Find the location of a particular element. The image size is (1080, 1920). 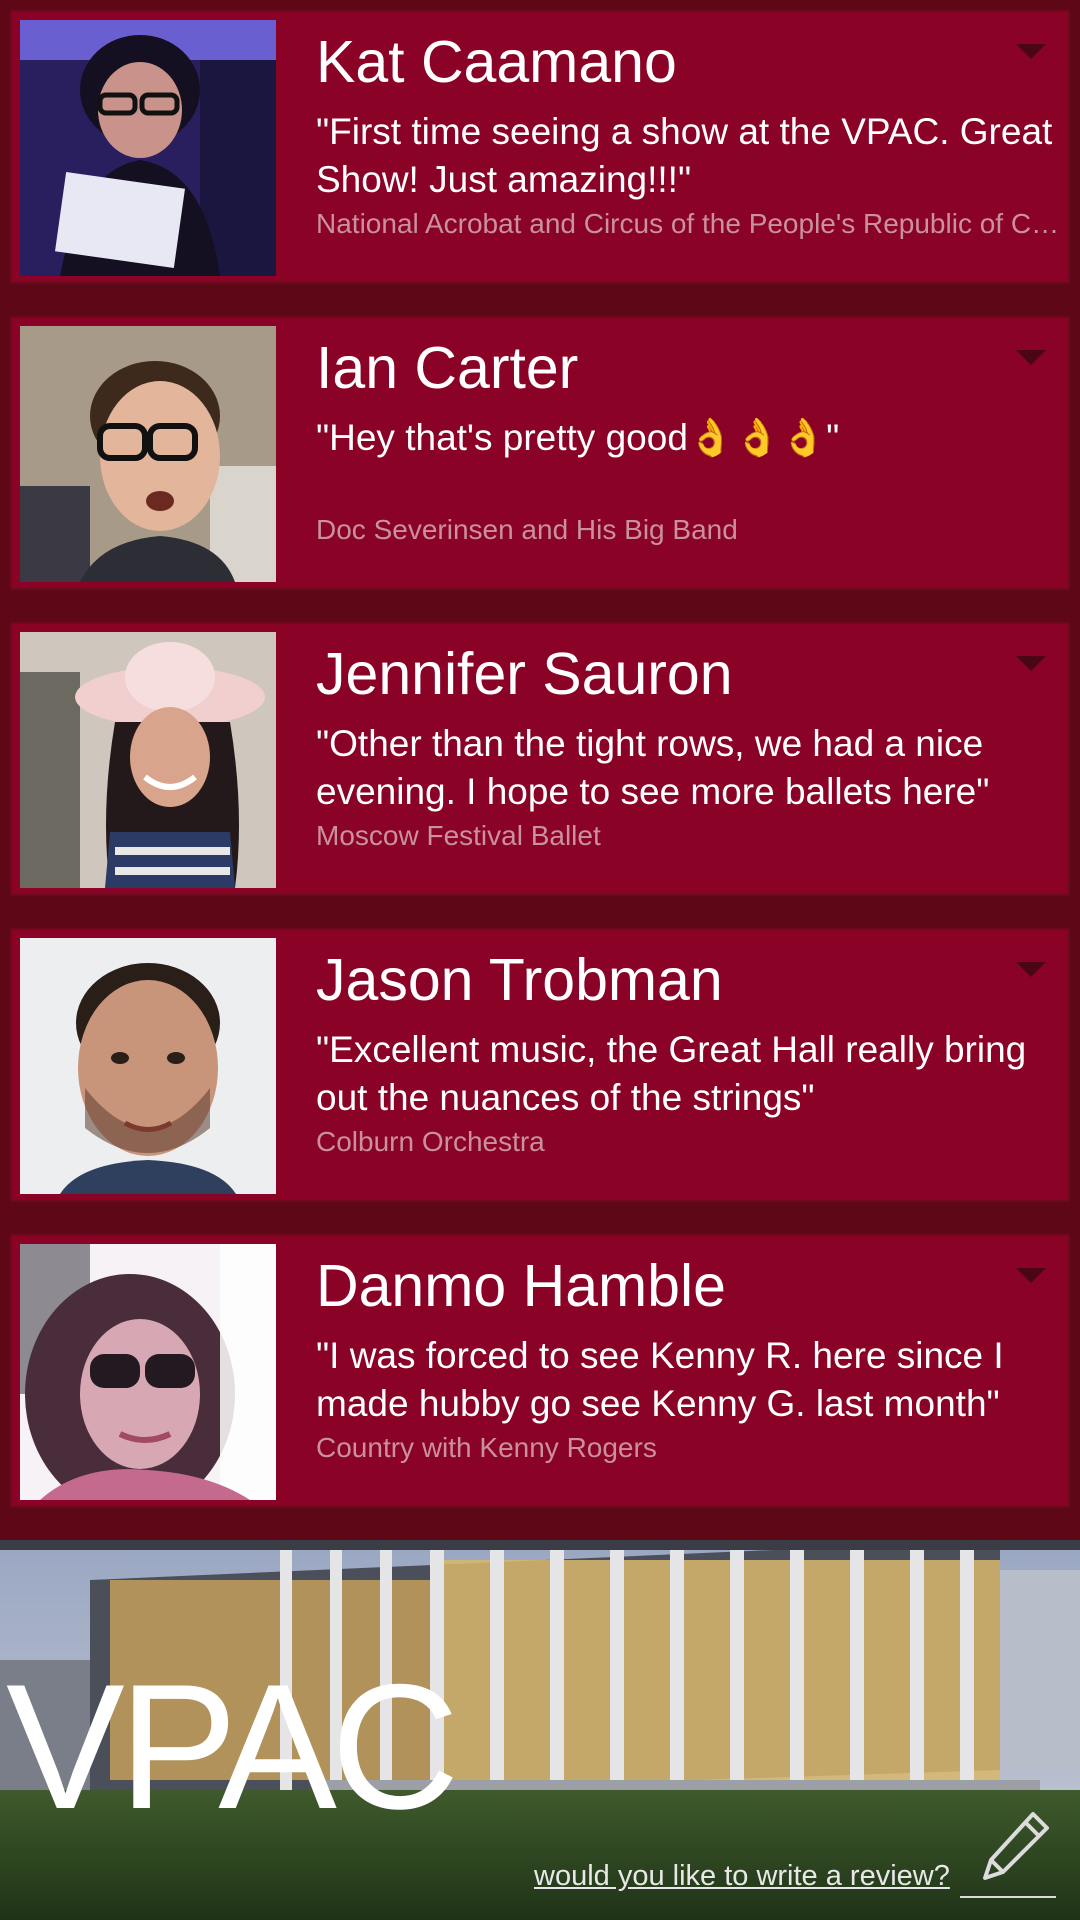

reviewer-name: Ian Carter is located at coordinates (447, 368).